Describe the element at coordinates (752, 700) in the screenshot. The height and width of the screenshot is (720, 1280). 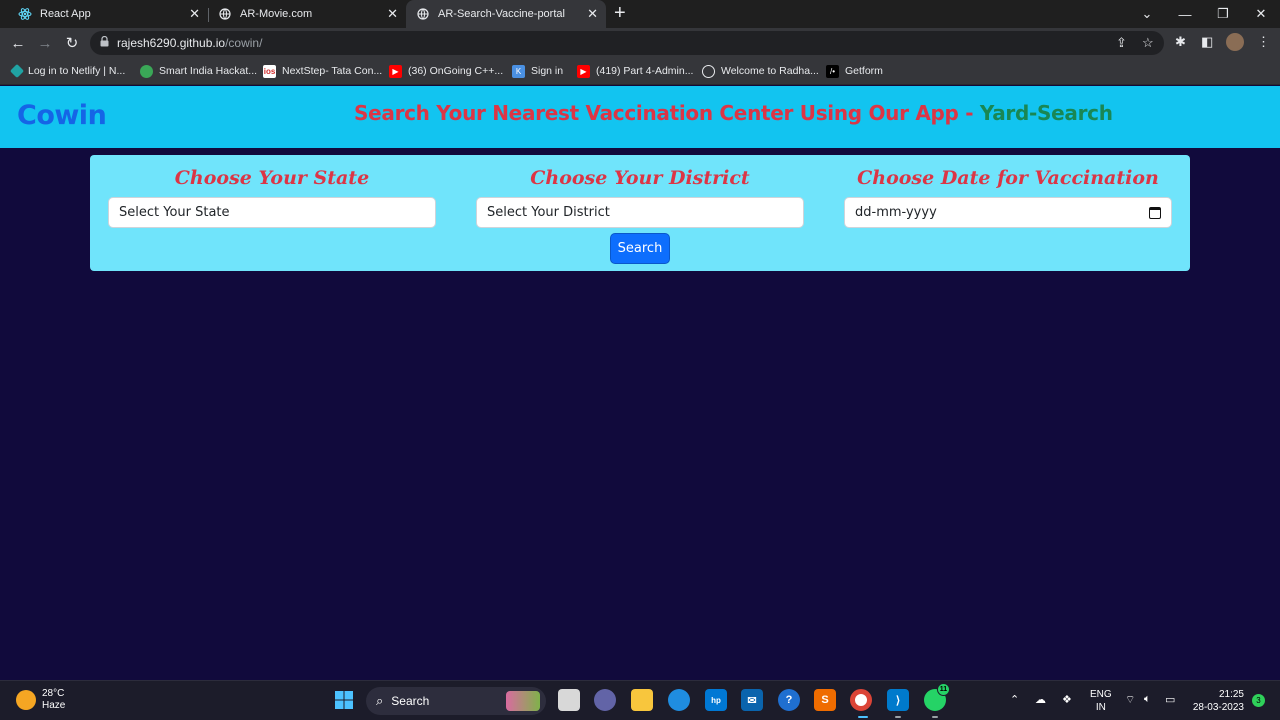
I see `mail-icon: ✉` at that location.